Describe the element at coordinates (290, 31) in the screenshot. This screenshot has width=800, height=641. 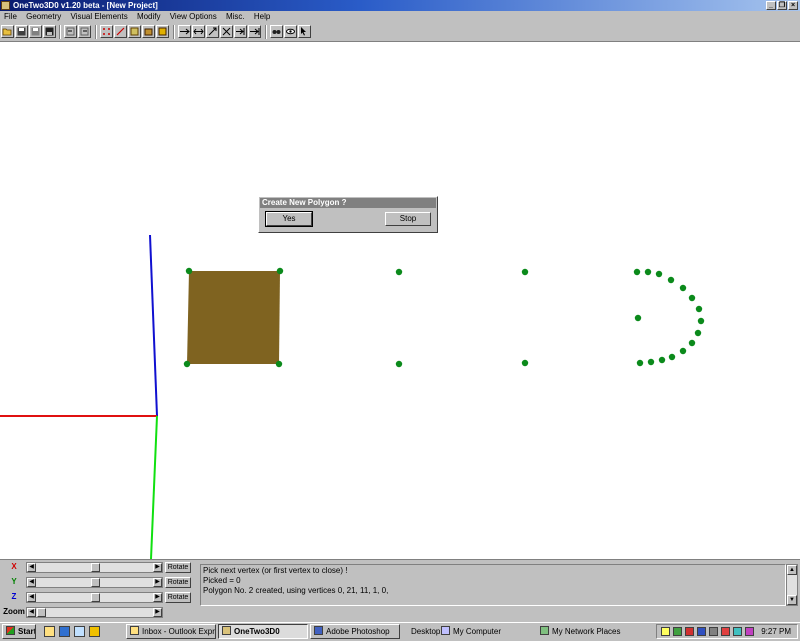
I see `eye-icon` at that location.